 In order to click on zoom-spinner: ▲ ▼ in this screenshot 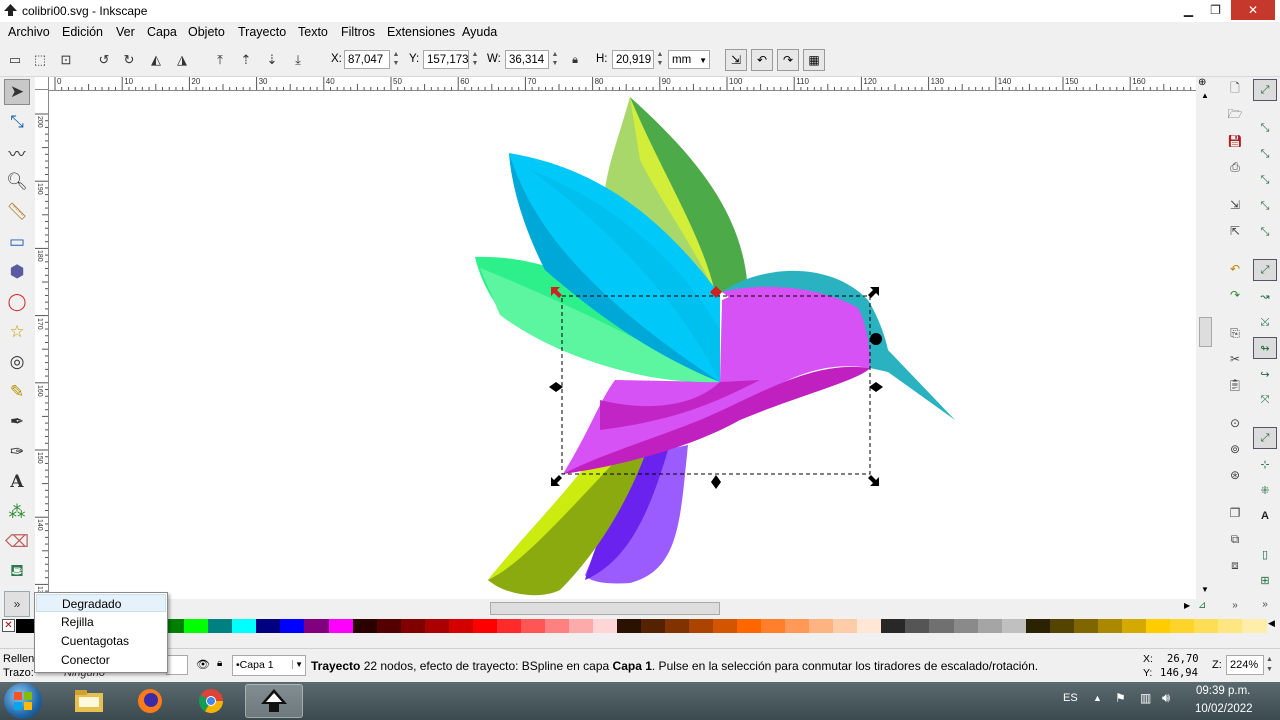, I will do `click(1271, 665)`.